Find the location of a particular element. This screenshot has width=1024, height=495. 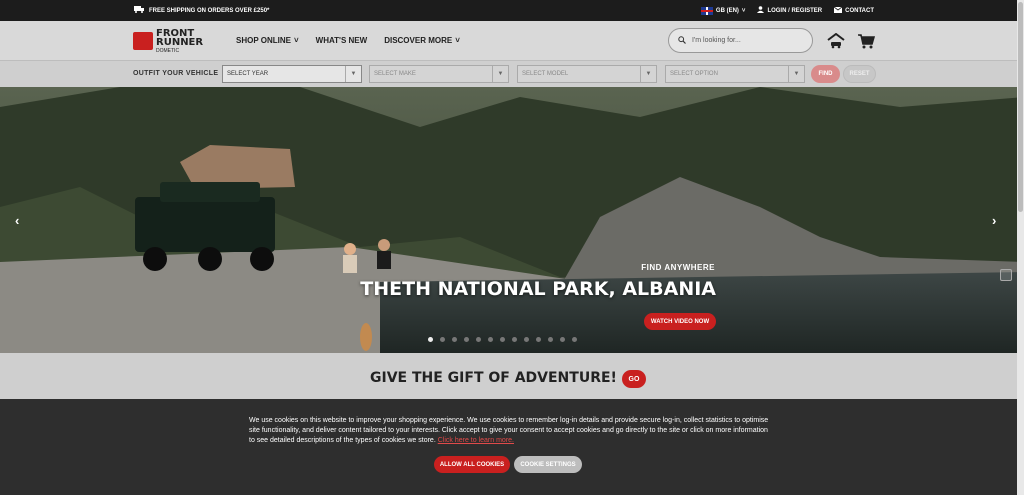

truck-icon is located at coordinates (139, 10).